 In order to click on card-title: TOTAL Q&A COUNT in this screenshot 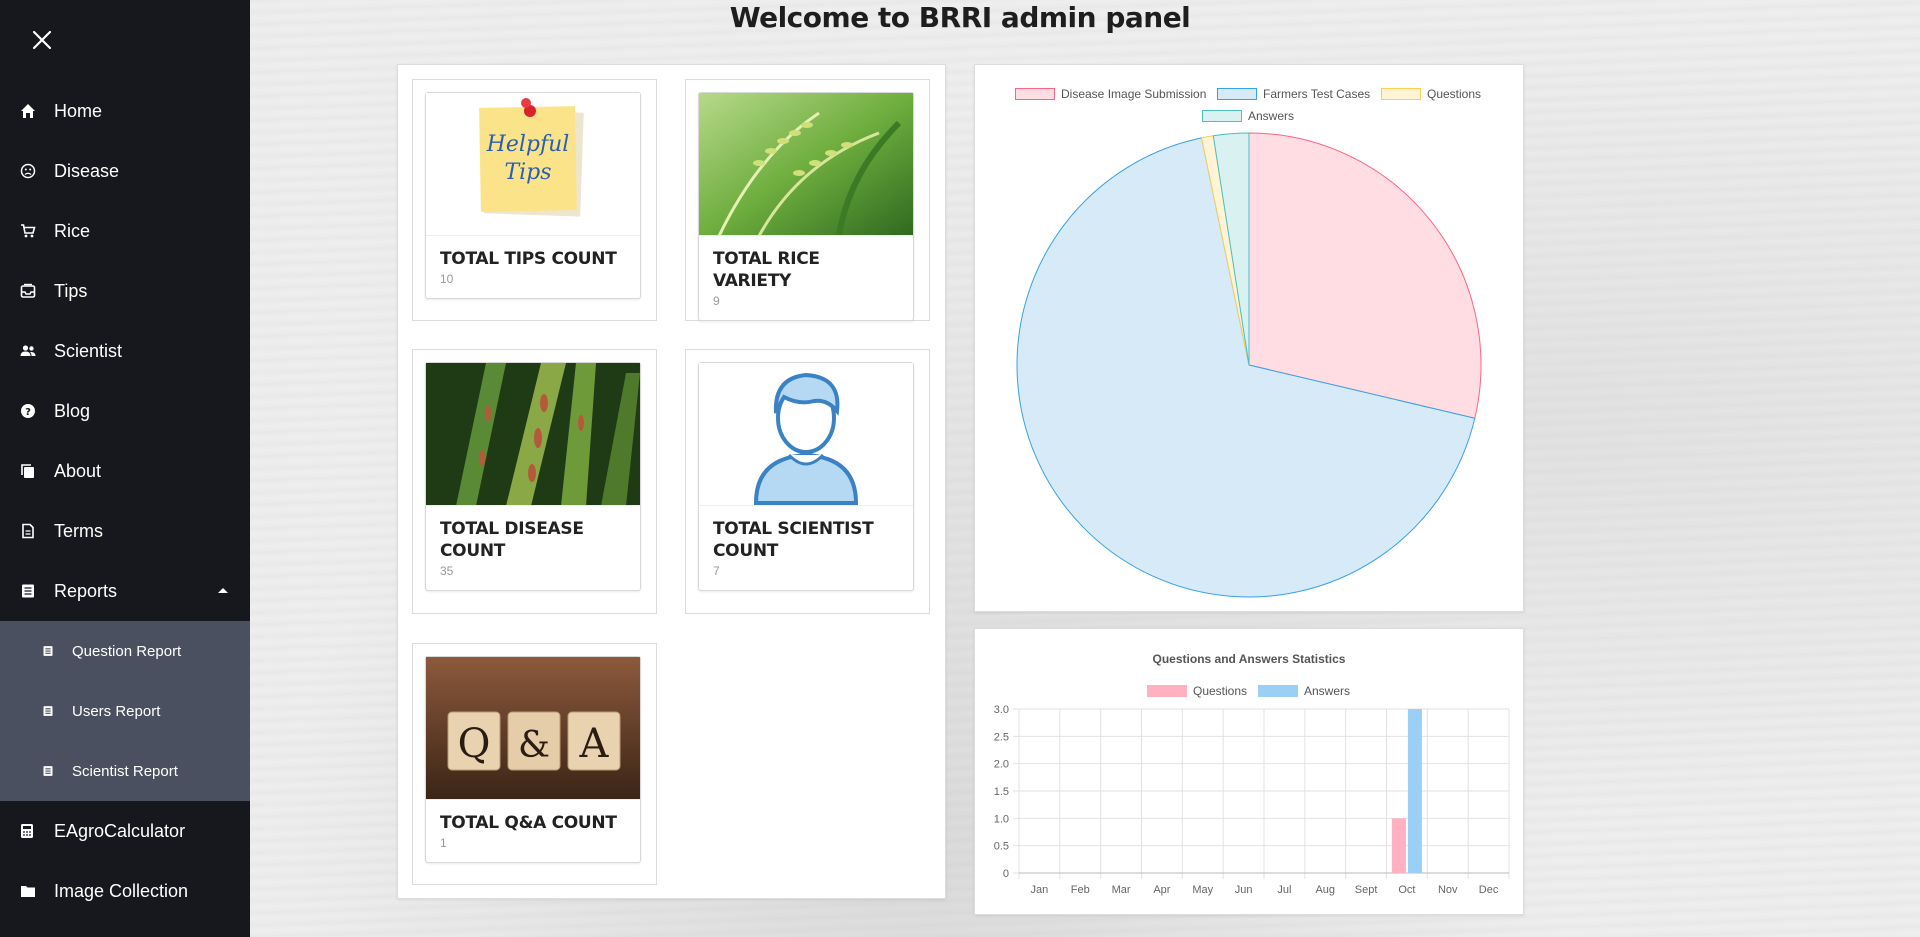, I will do `click(528, 823)`.